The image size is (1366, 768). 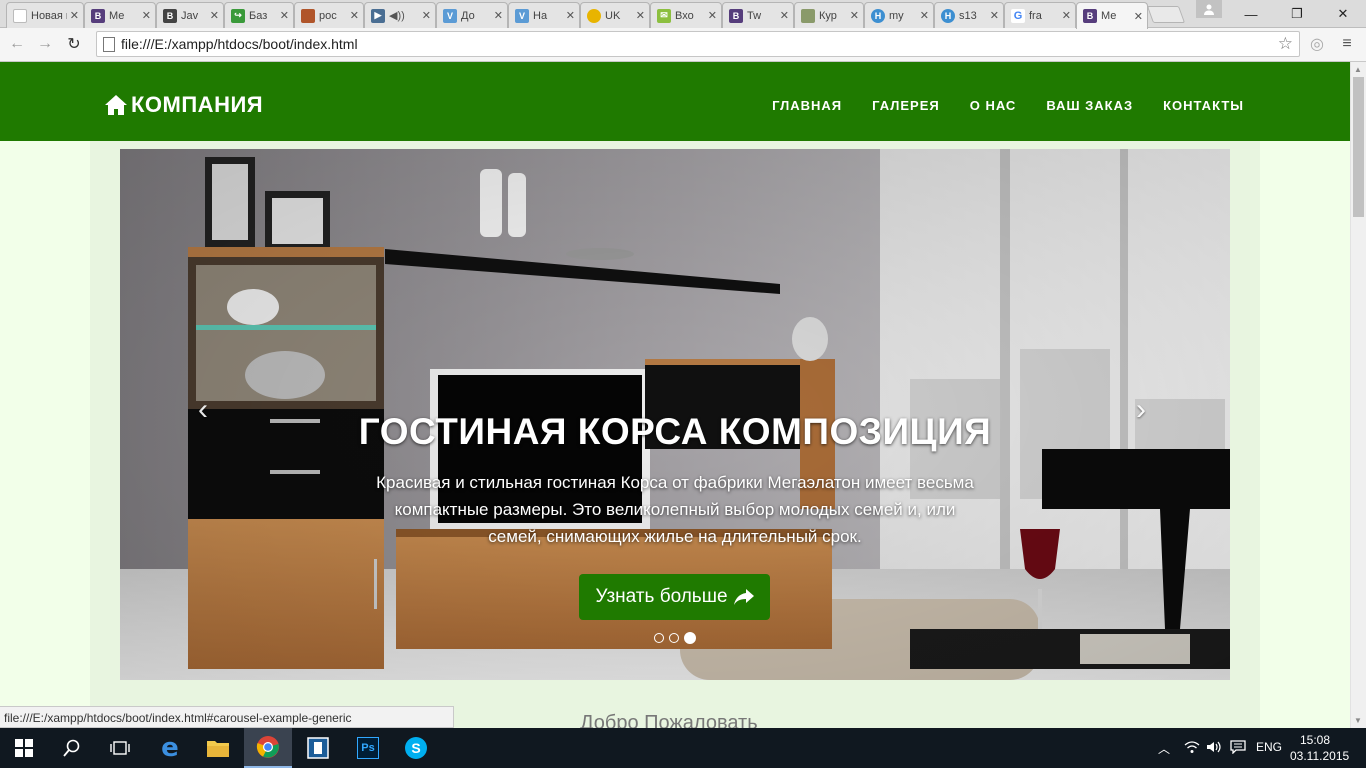 What do you see at coordinates (318, 748) in the screenshot?
I see `app-icon` at bounding box center [318, 748].